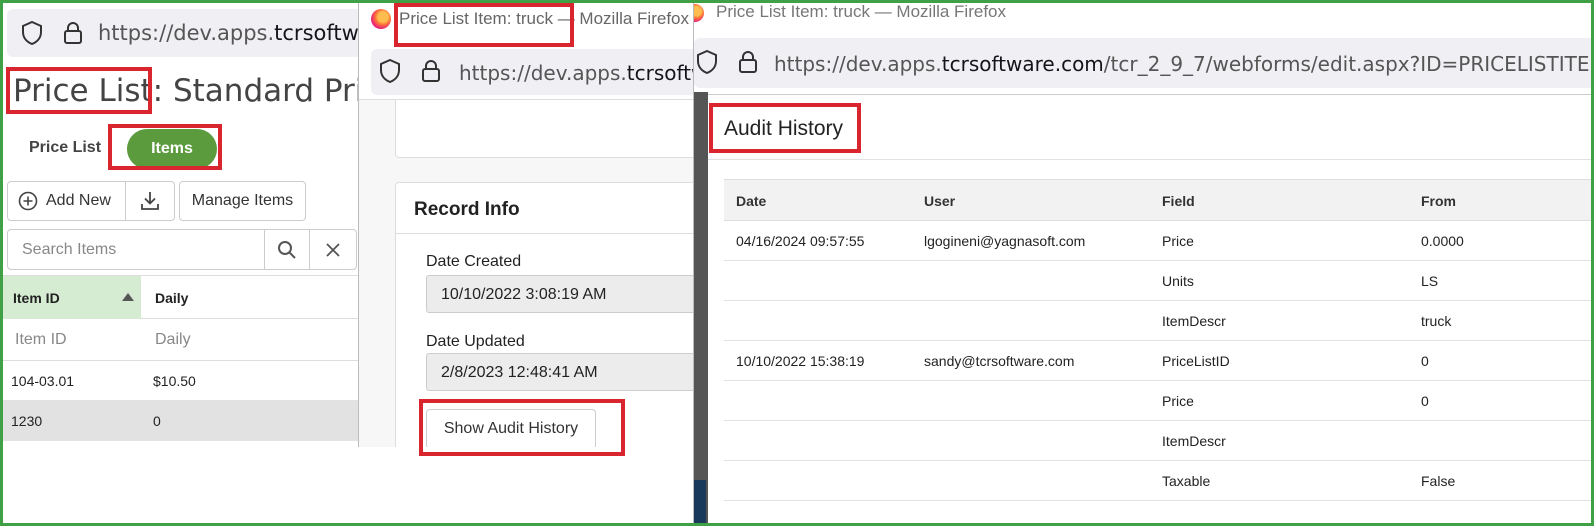 The width and height of the screenshot is (1594, 526). I want to click on download-button, so click(150, 201).